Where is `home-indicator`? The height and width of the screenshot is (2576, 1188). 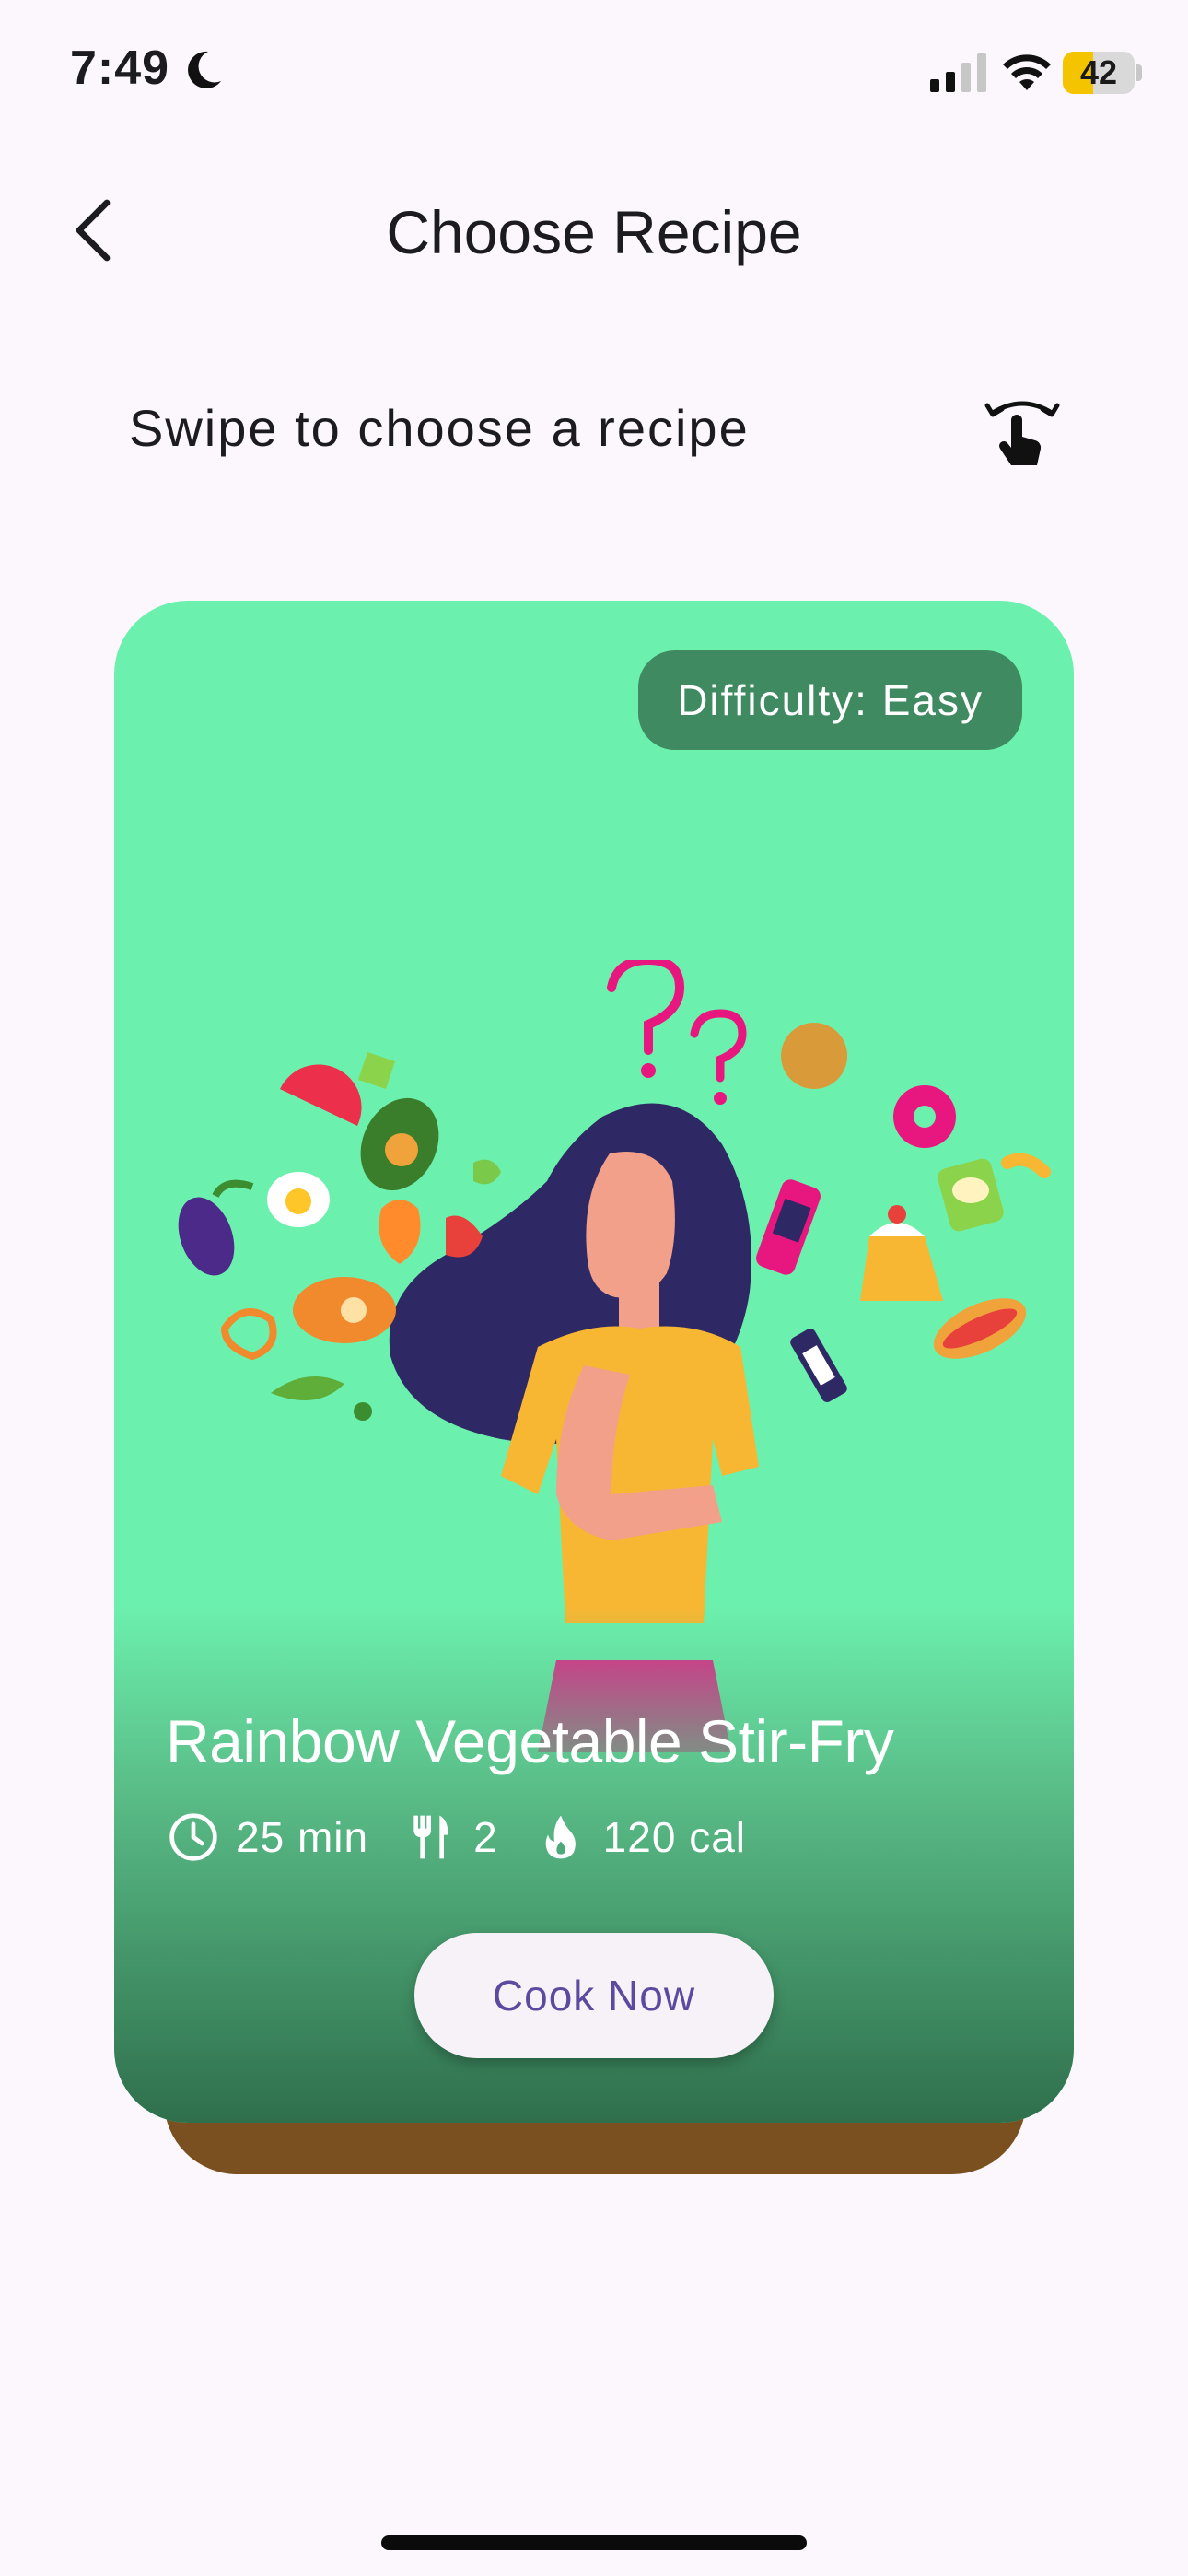
home-indicator is located at coordinates (594, 2542).